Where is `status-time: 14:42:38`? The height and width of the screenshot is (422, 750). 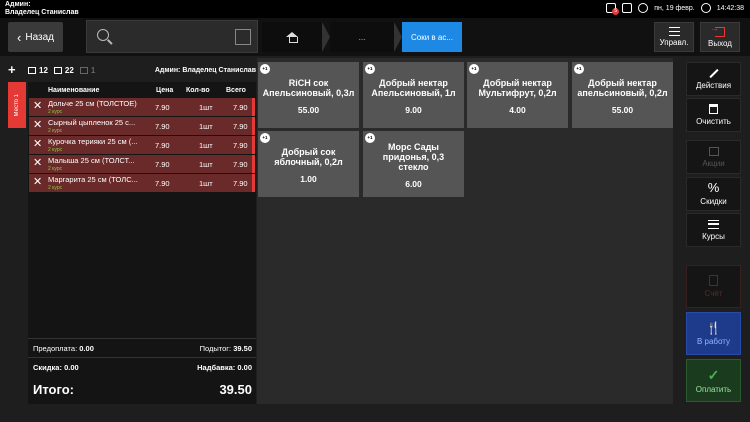 status-time: 14:42:38 is located at coordinates (730, 8).